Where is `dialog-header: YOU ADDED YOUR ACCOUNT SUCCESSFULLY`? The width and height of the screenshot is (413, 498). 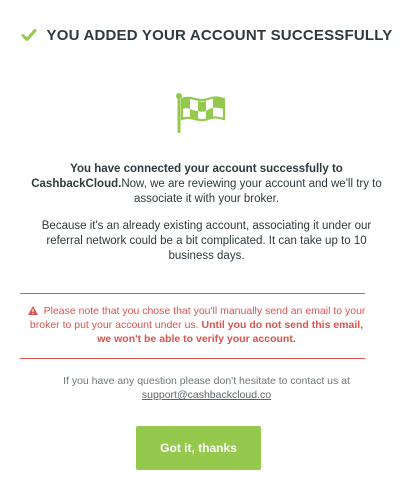 dialog-header: YOU ADDED YOUR ACCOUNT SUCCESSFULLY is located at coordinates (206, 35).